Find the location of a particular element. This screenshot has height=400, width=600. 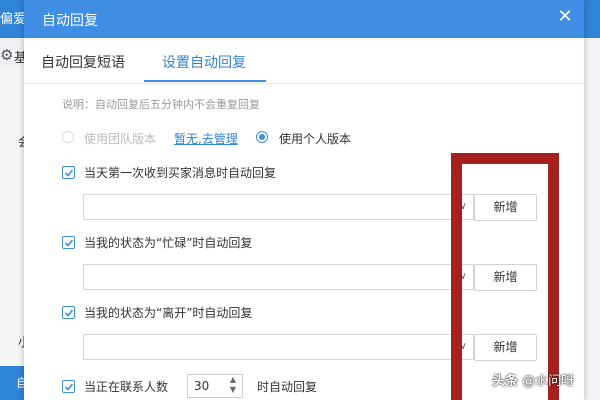

description-note: 说明：自动回复后五分钟内不会重复回复 is located at coordinates (161, 104).